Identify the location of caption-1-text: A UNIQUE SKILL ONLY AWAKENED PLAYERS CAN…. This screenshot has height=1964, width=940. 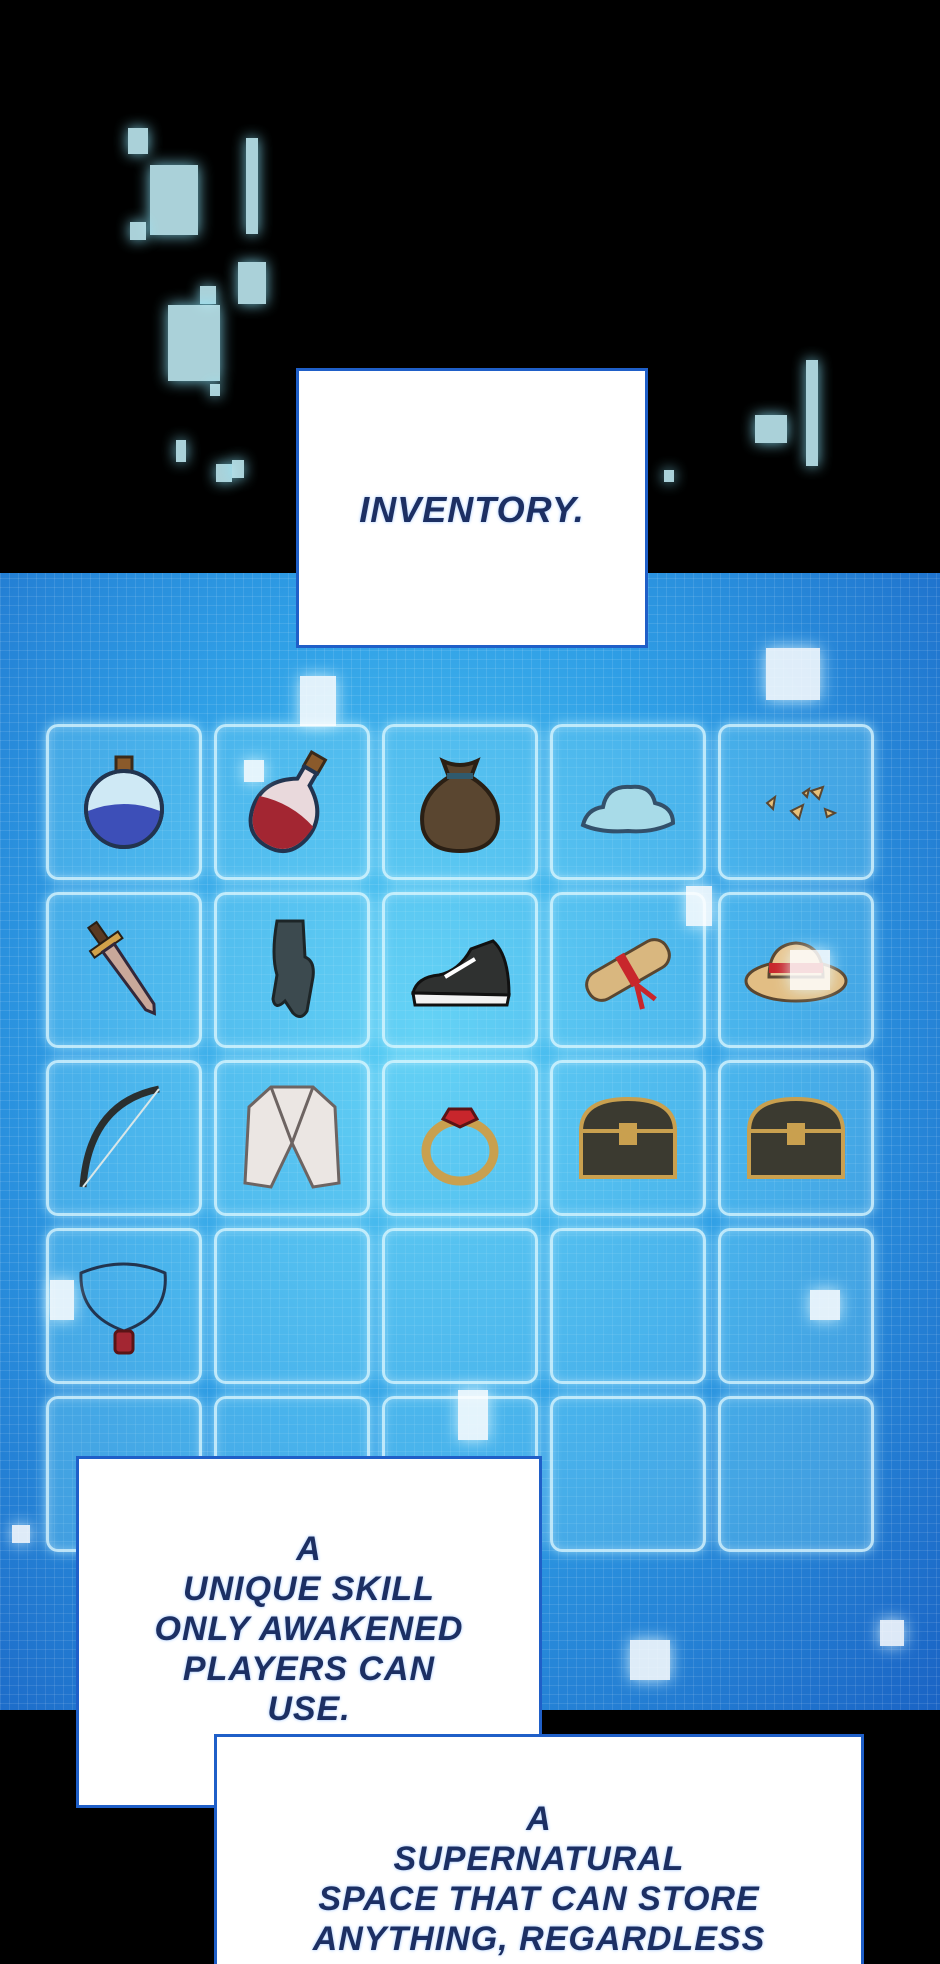
(309, 1629).